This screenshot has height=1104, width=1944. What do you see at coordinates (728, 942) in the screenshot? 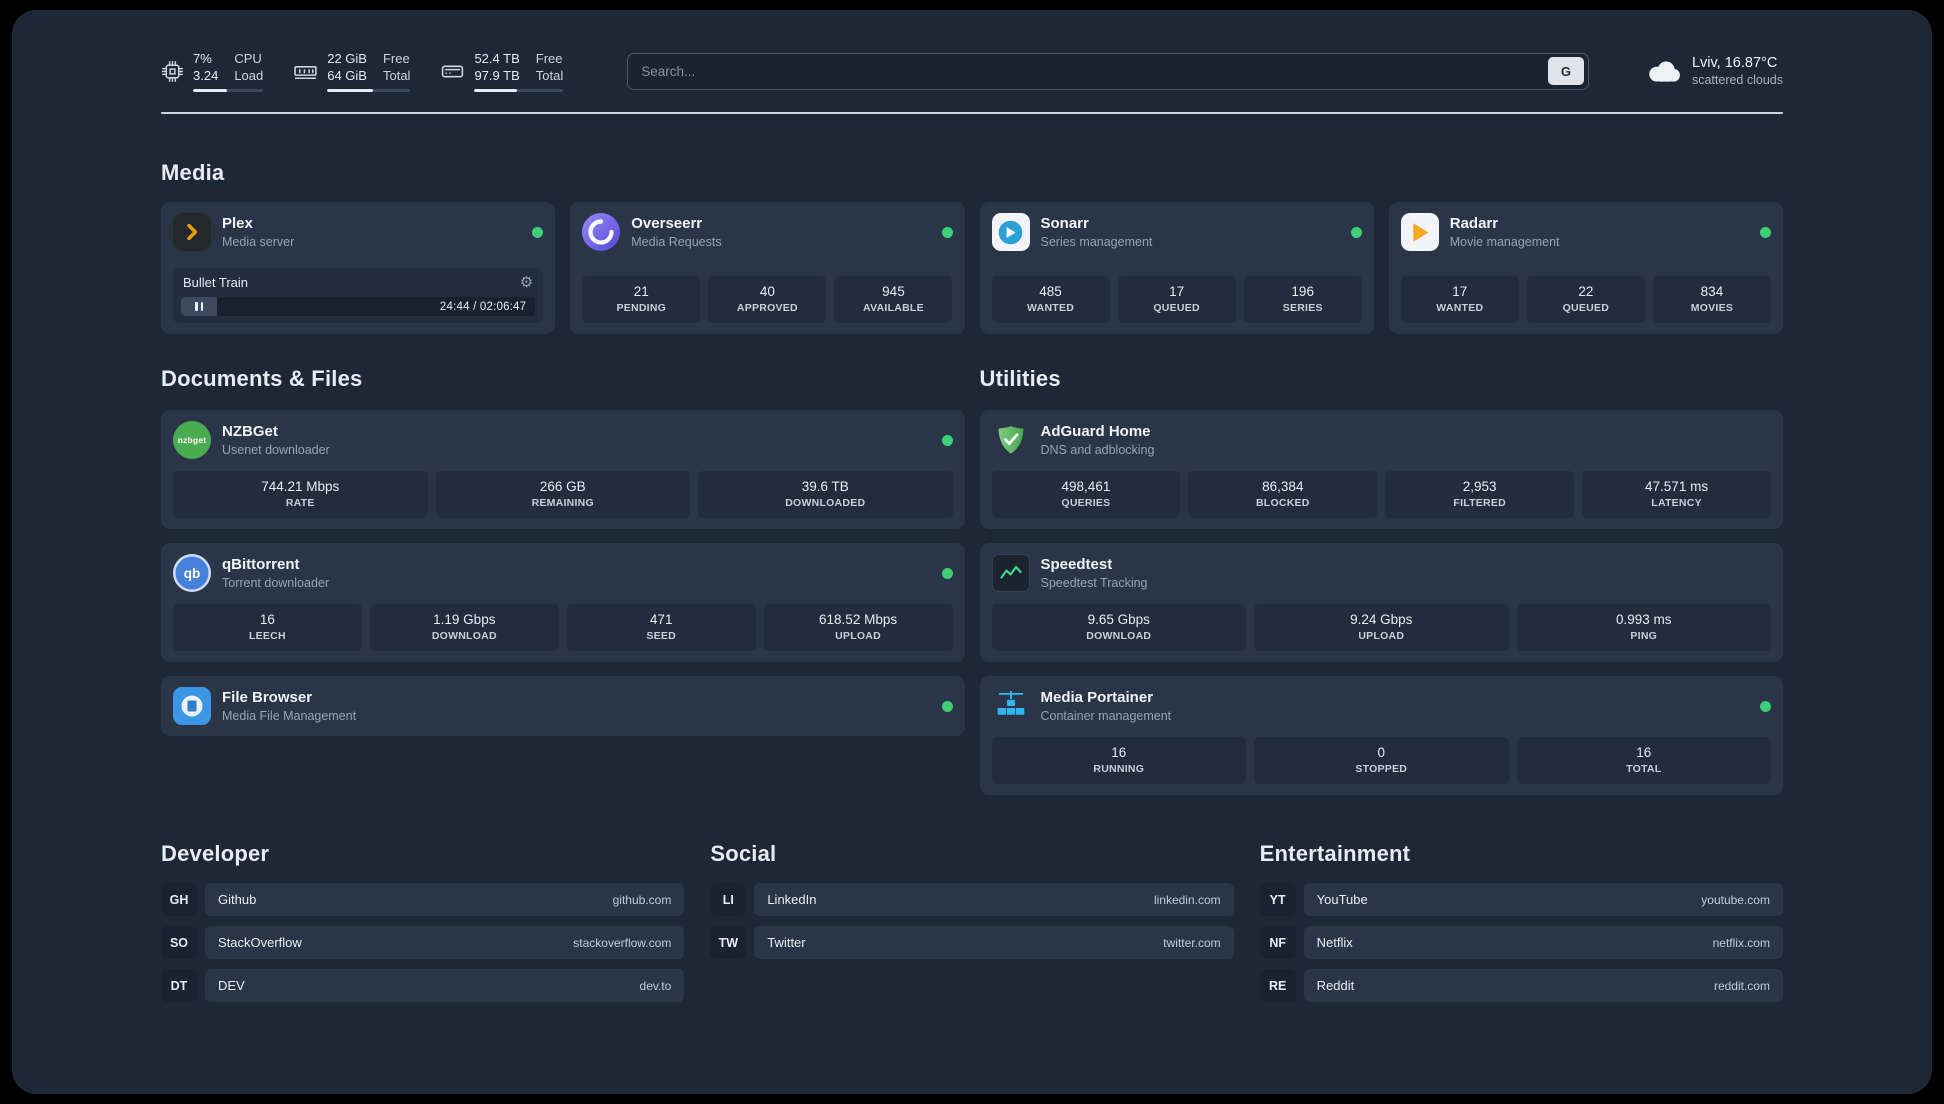
I see `bookmark-abbr: TW` at bounding box center [728, 942].